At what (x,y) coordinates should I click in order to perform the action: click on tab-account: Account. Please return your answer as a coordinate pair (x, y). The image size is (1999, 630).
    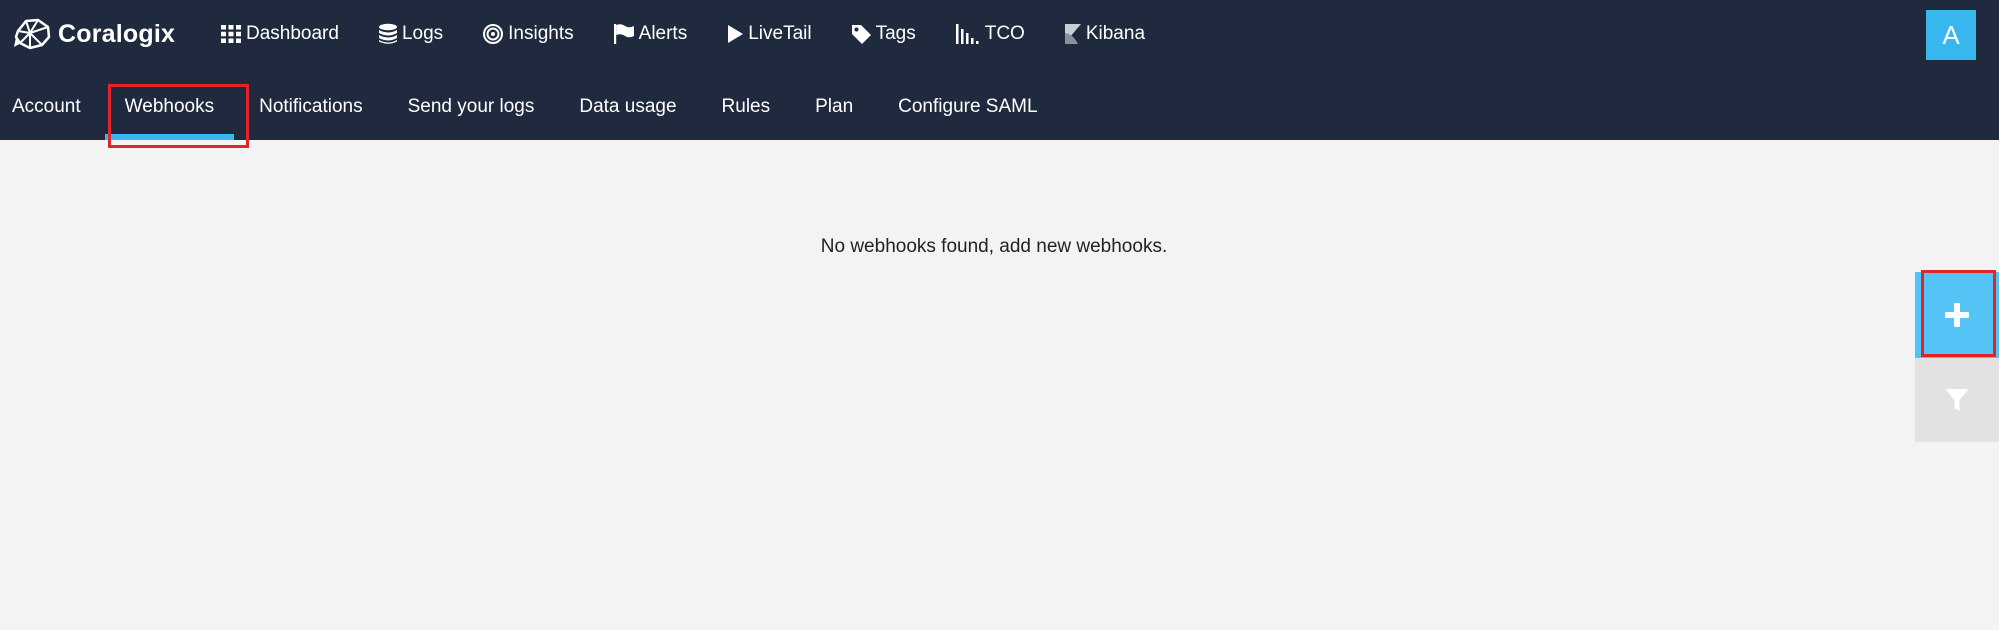
    Looking at the image, I should click on (46, 113).